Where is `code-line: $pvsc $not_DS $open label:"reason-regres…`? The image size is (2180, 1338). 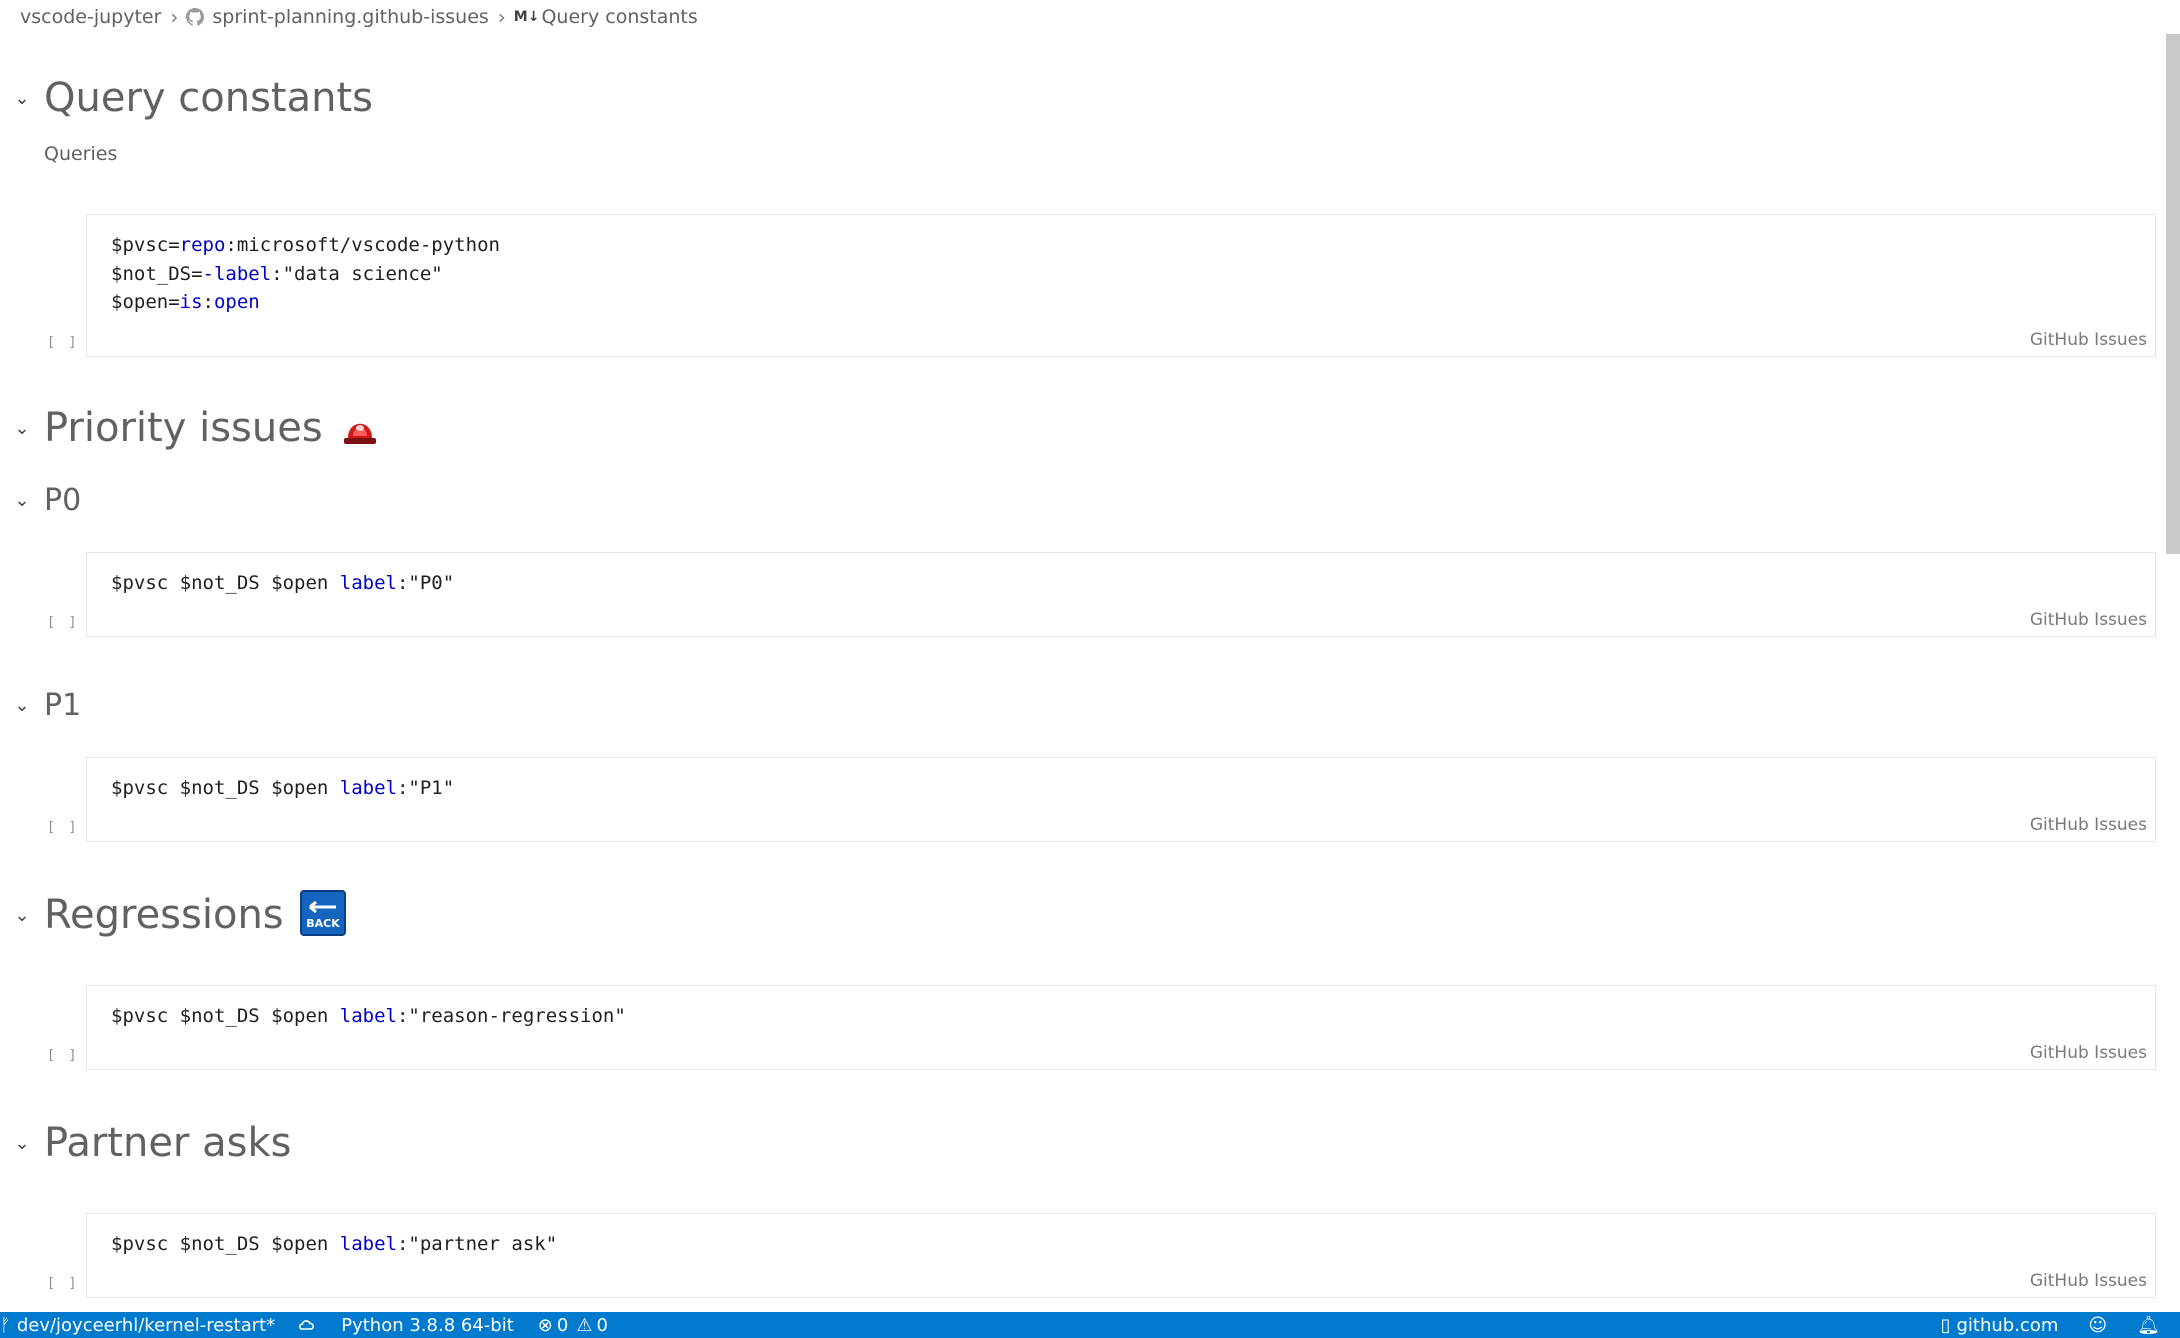 code-line: $pvsc $not_DS $open label:"reason-regres… is located at coordinates (368, 1016).